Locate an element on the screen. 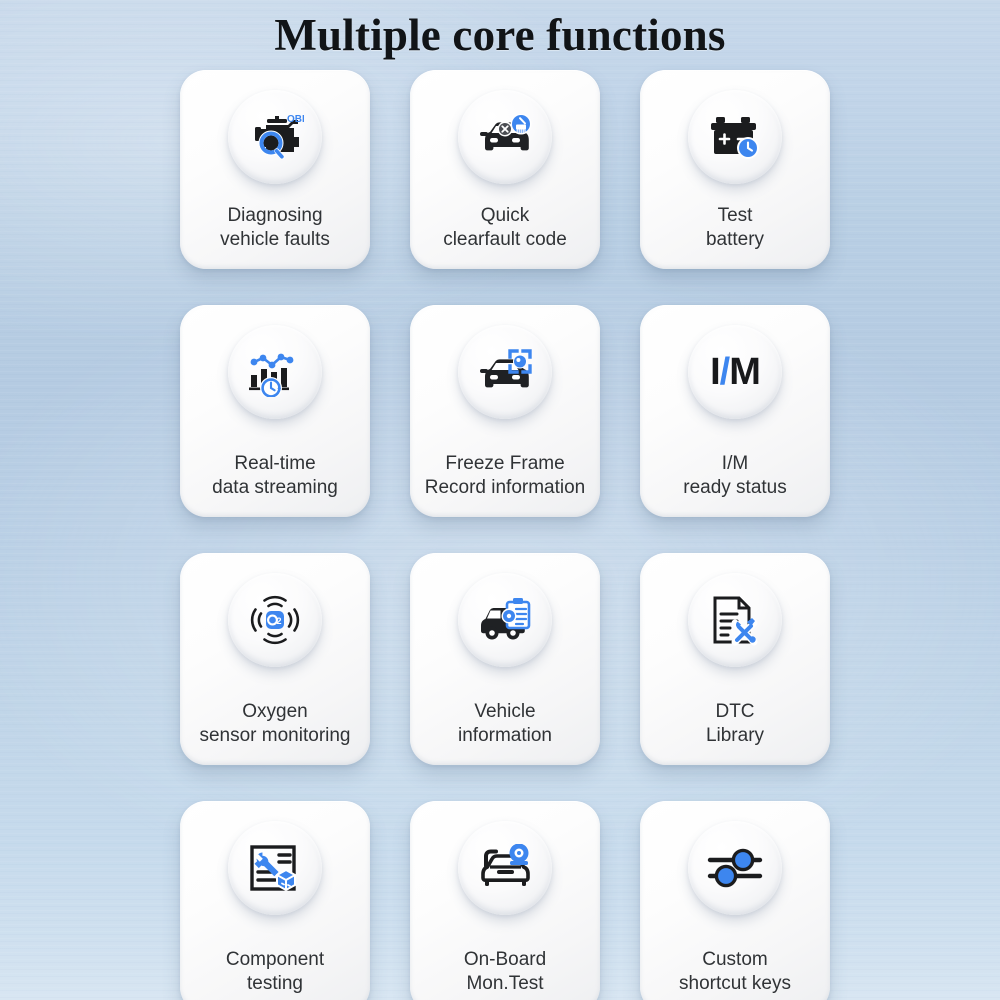 The width and height of the screenshot is (1000, 1000). card-label-line1: Diagnosing is located at coordinates (275, 215).